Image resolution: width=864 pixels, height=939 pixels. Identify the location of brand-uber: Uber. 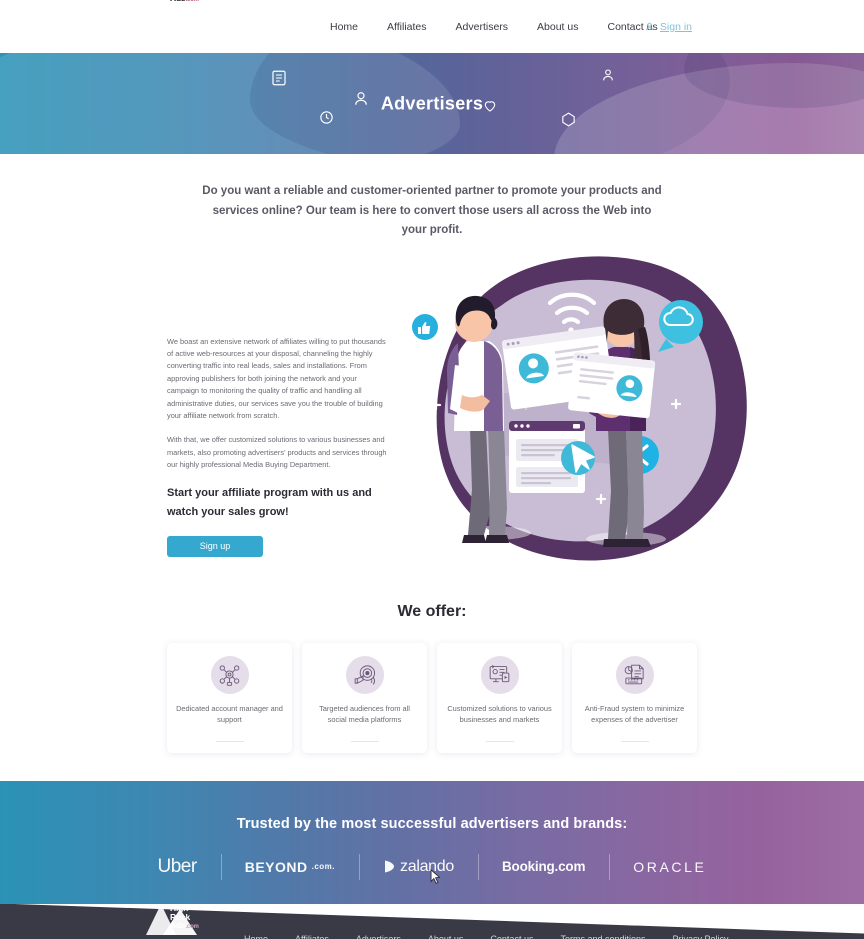
(177, 867).